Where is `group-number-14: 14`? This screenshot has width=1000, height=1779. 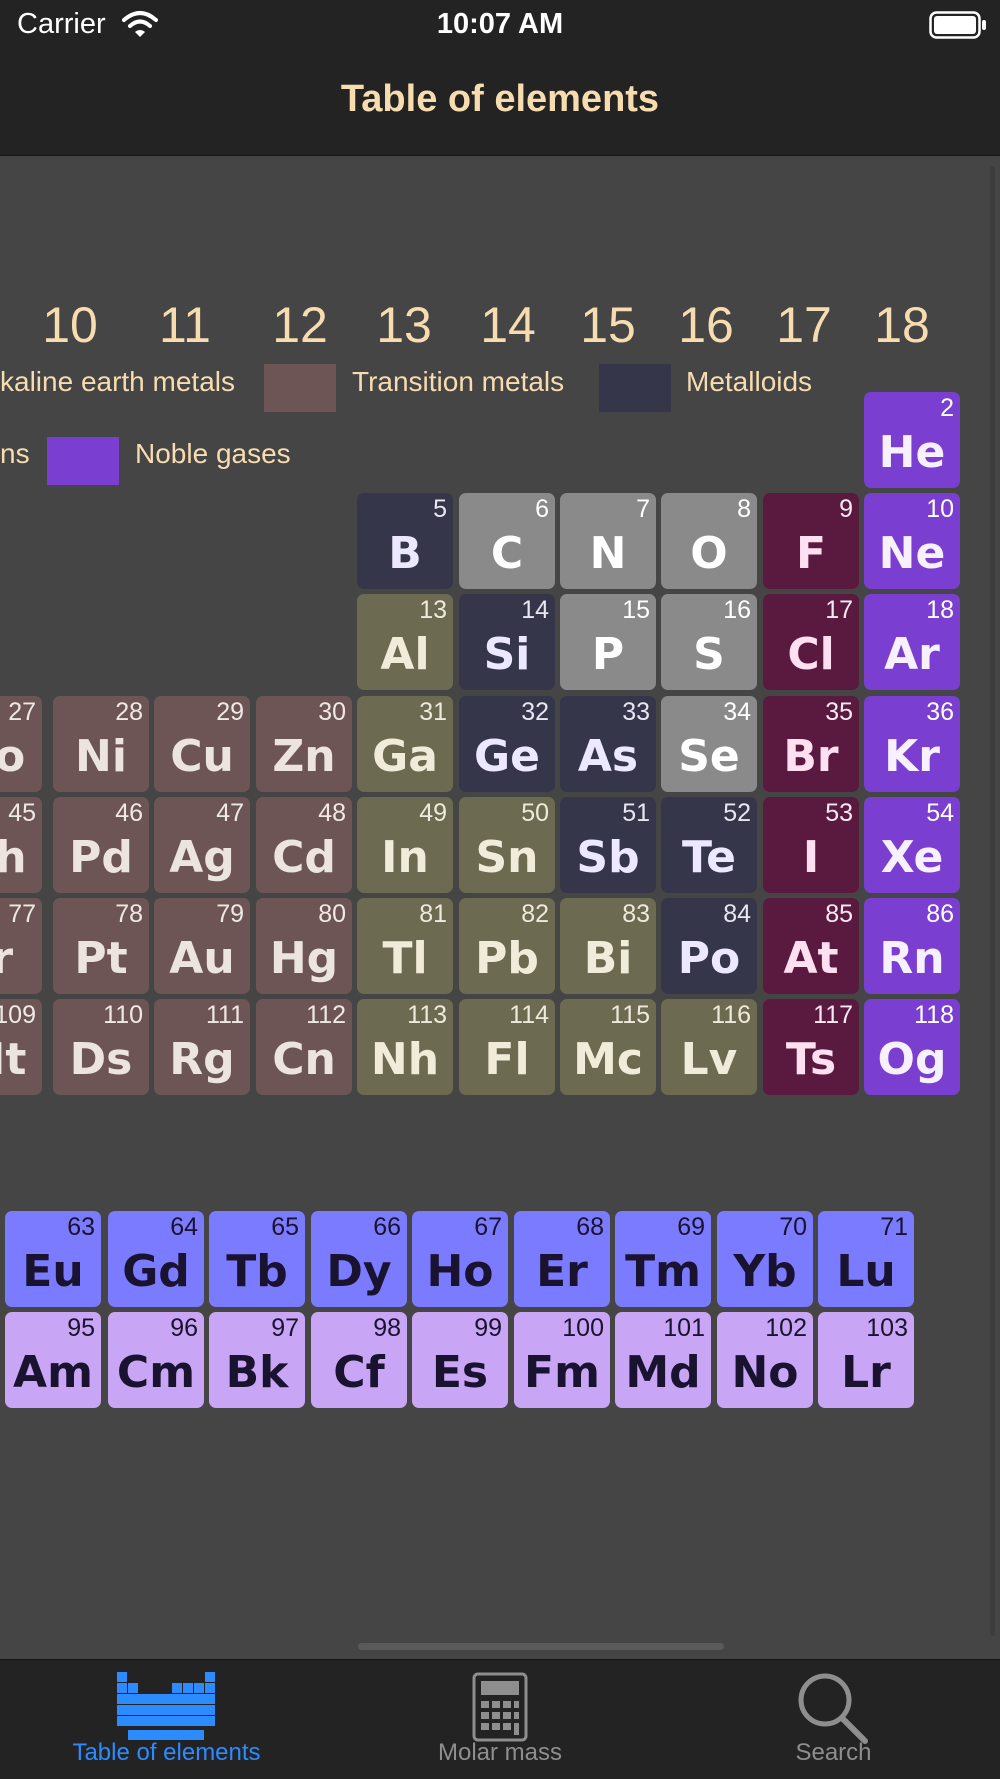 group-number-14: 14 is located at coordinates (508, 325).